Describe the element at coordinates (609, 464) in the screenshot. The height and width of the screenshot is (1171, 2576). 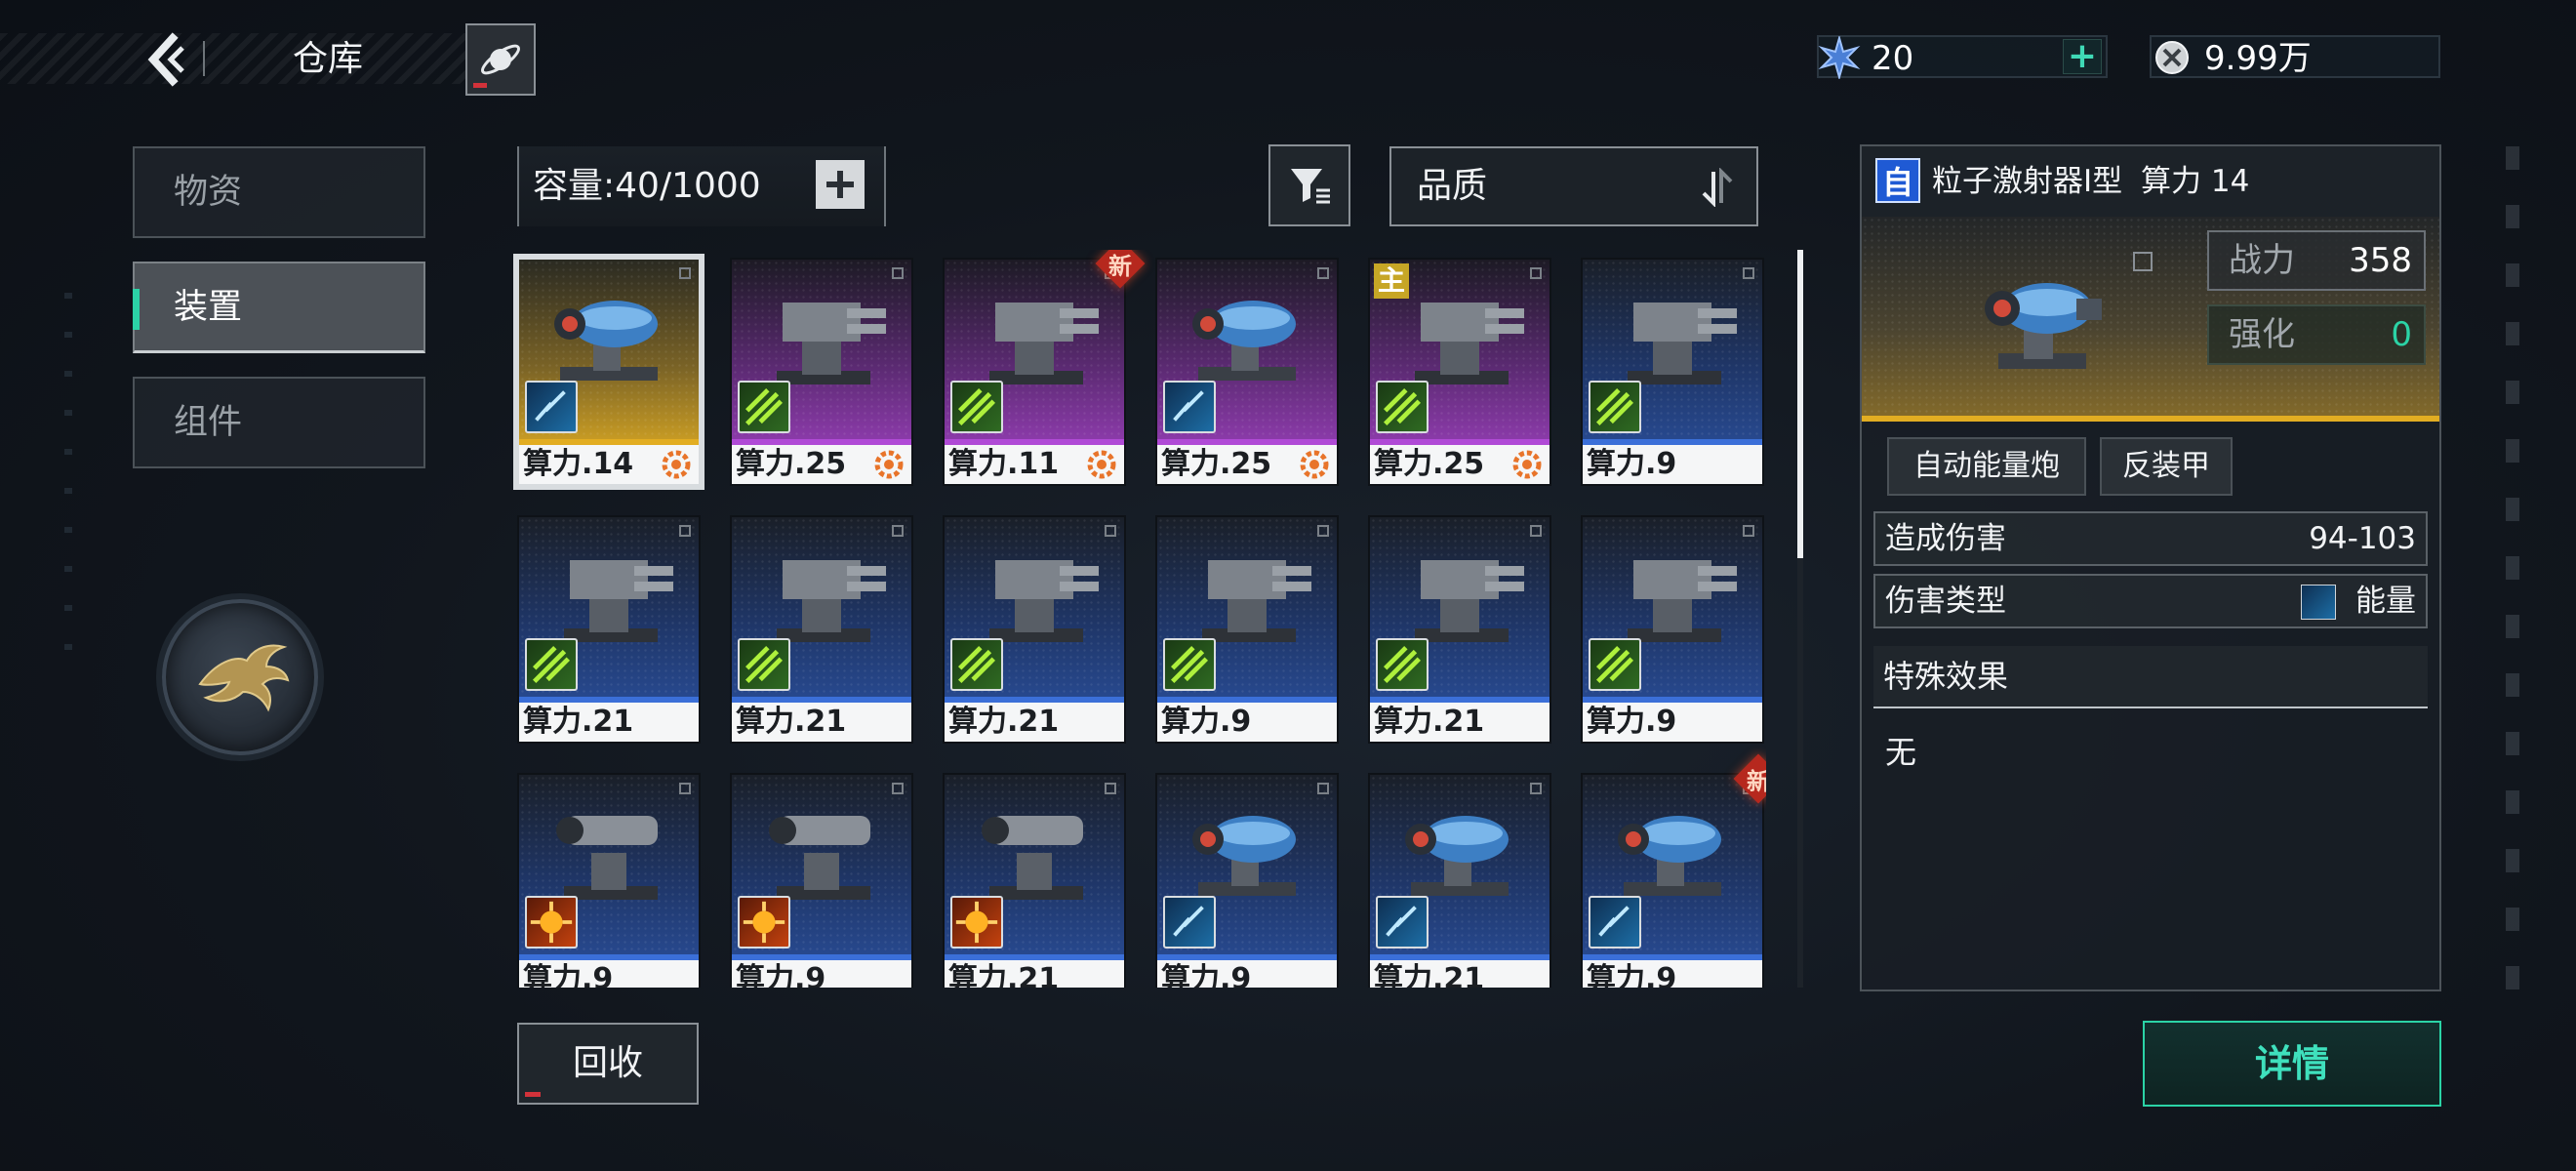
I see `item-footer: 算力.14` at that location.